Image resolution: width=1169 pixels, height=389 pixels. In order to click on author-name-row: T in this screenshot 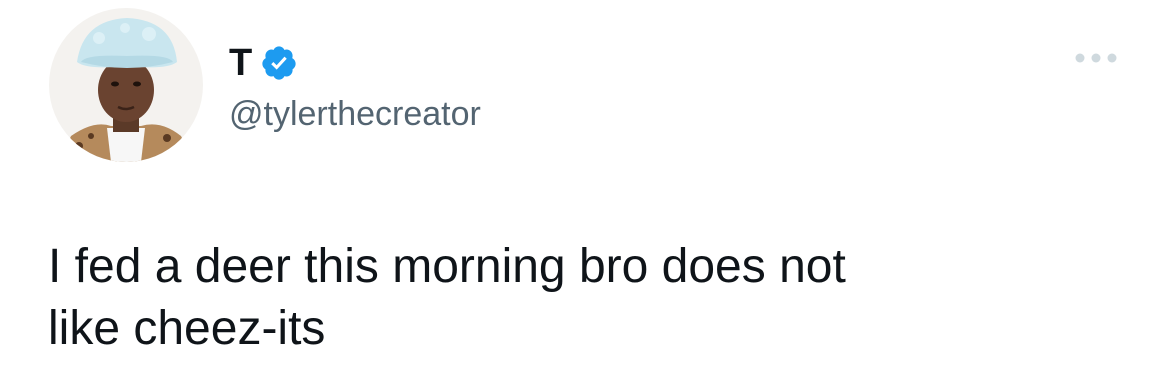, I will do `click(263, 63)`.